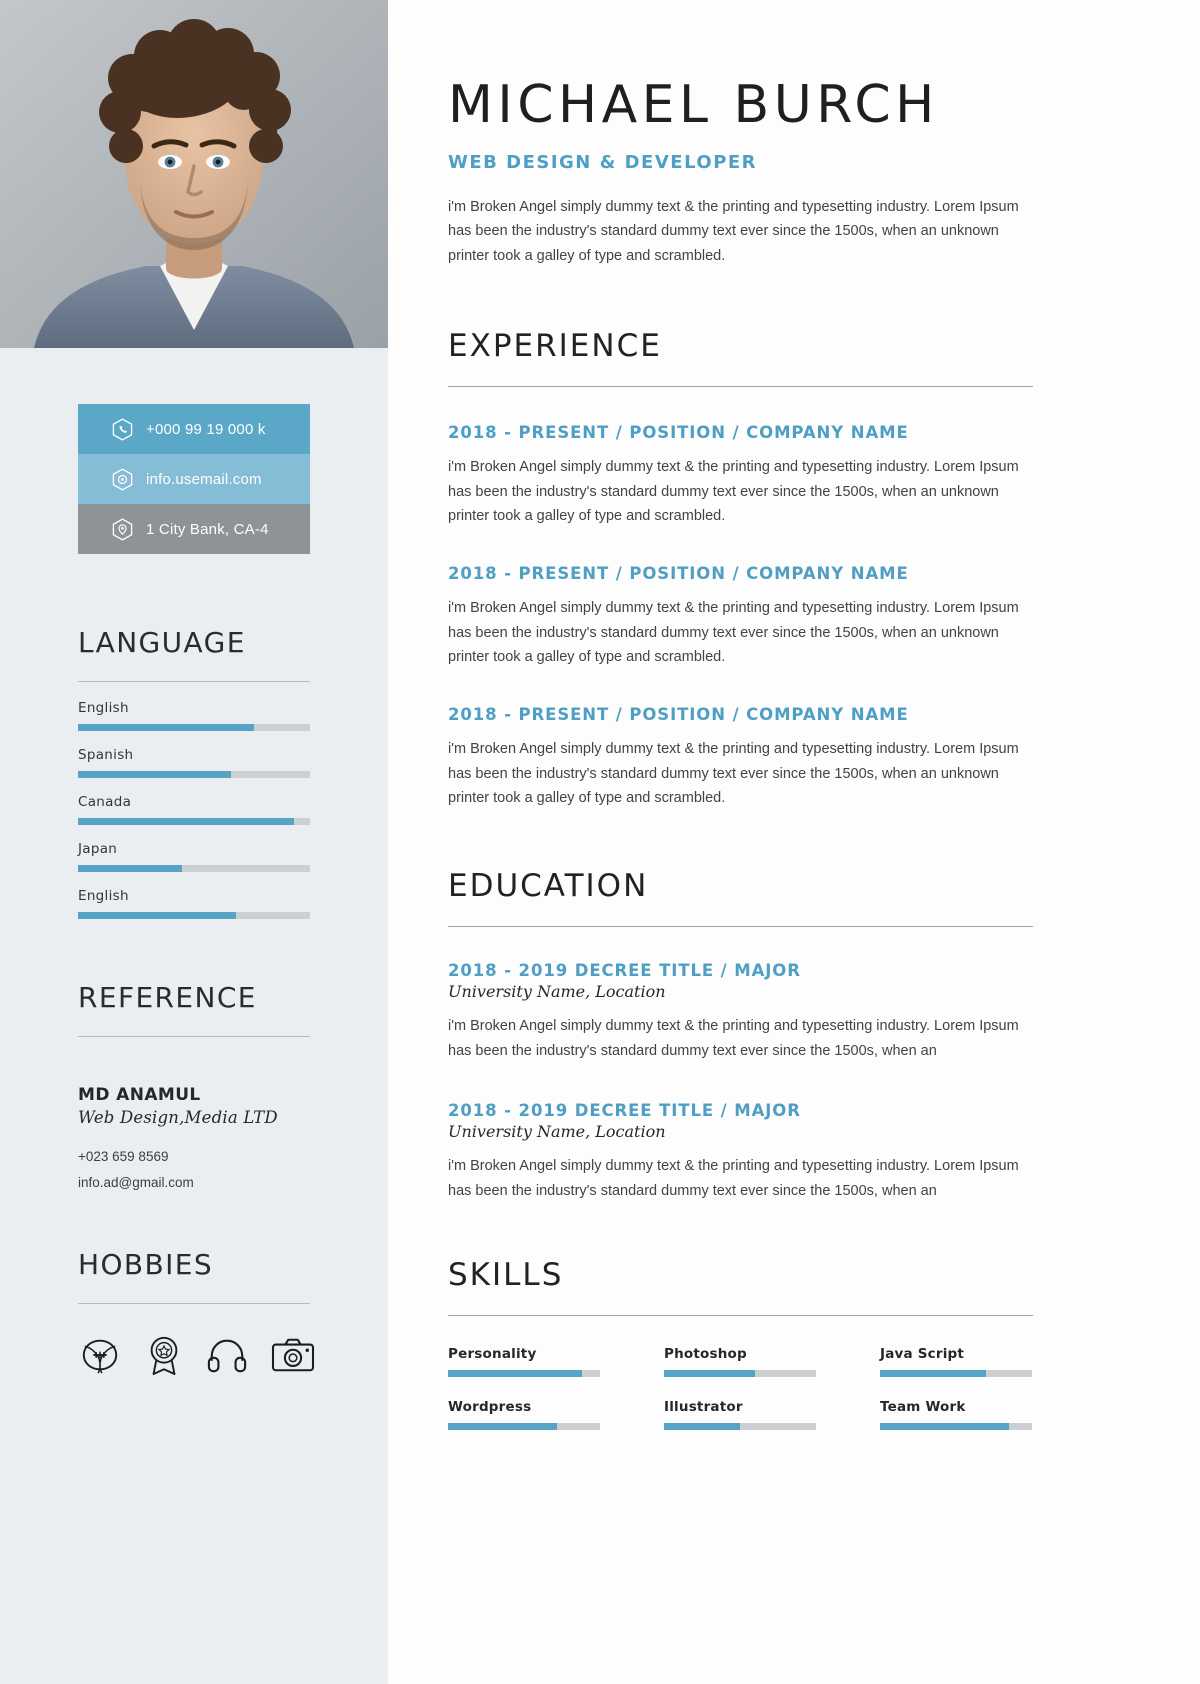  I want to click on skill-item: Team Work, so click(956, 1414).